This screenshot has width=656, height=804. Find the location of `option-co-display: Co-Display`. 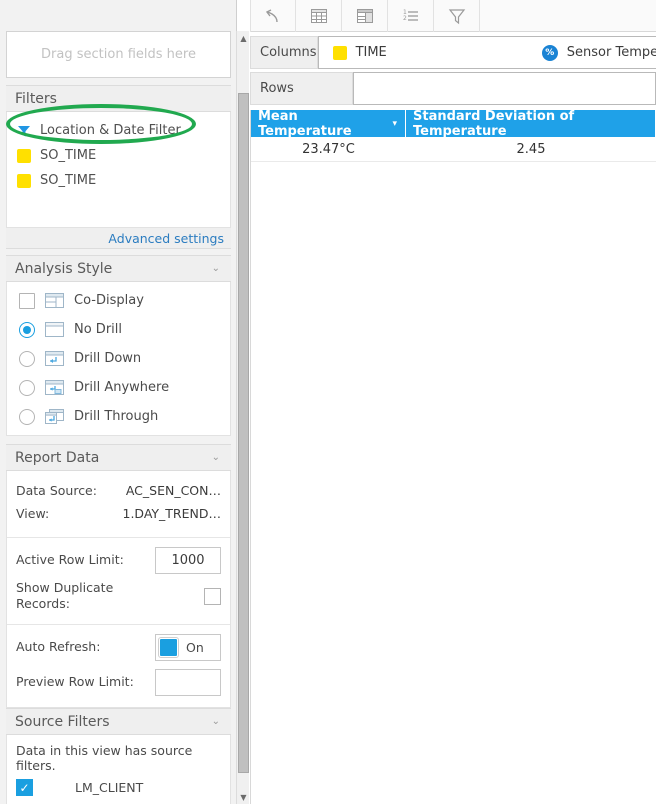

option-co-display: Co-Display is located at coordinates (118, 300).